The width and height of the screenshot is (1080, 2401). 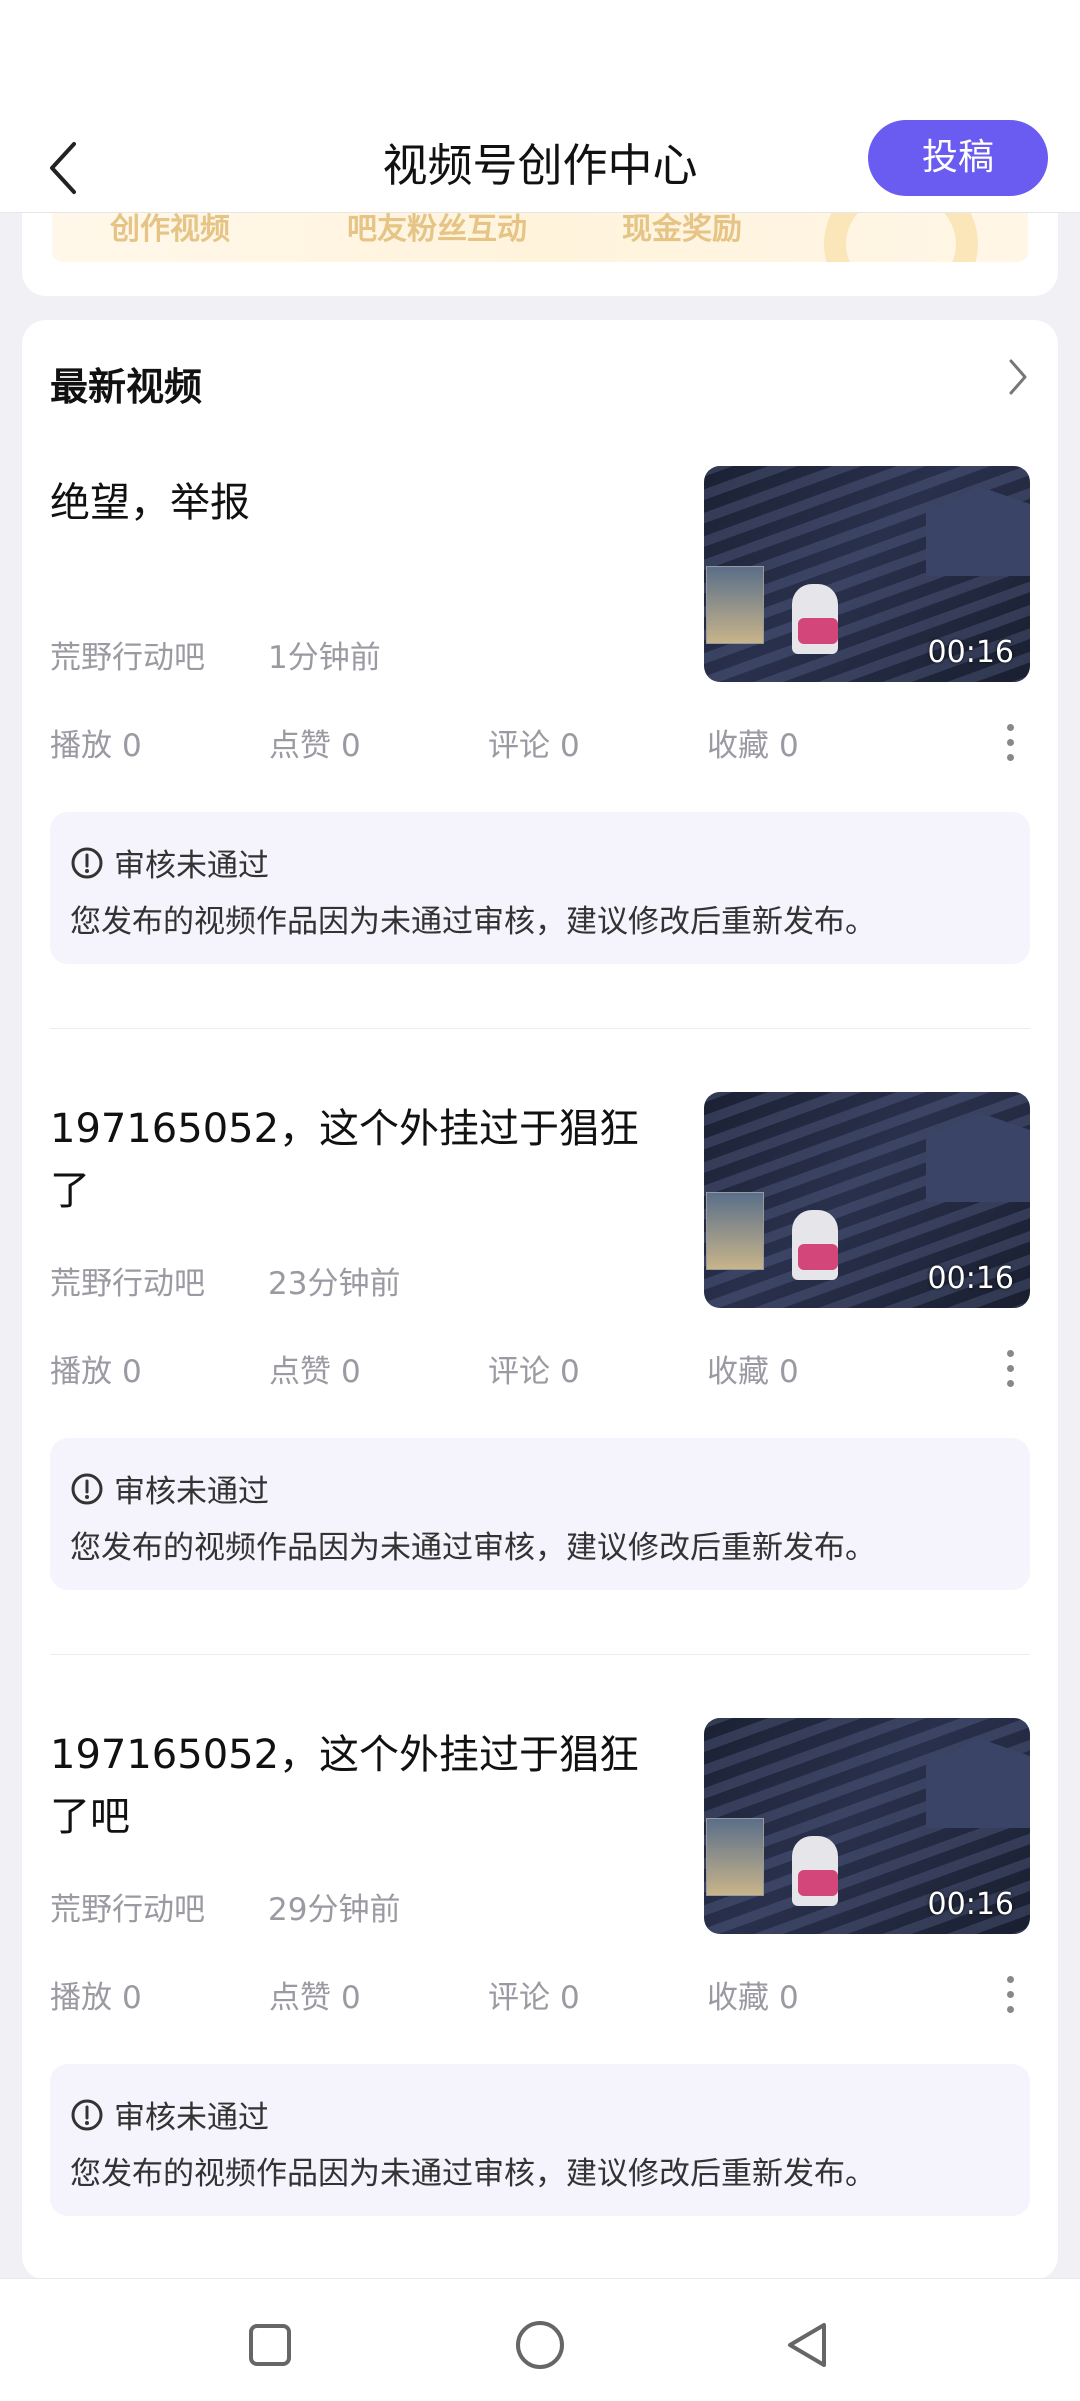 I want to click on video-title: 197165052，这个外挂过于猖狂了吧, so click(x=360, y=1786).